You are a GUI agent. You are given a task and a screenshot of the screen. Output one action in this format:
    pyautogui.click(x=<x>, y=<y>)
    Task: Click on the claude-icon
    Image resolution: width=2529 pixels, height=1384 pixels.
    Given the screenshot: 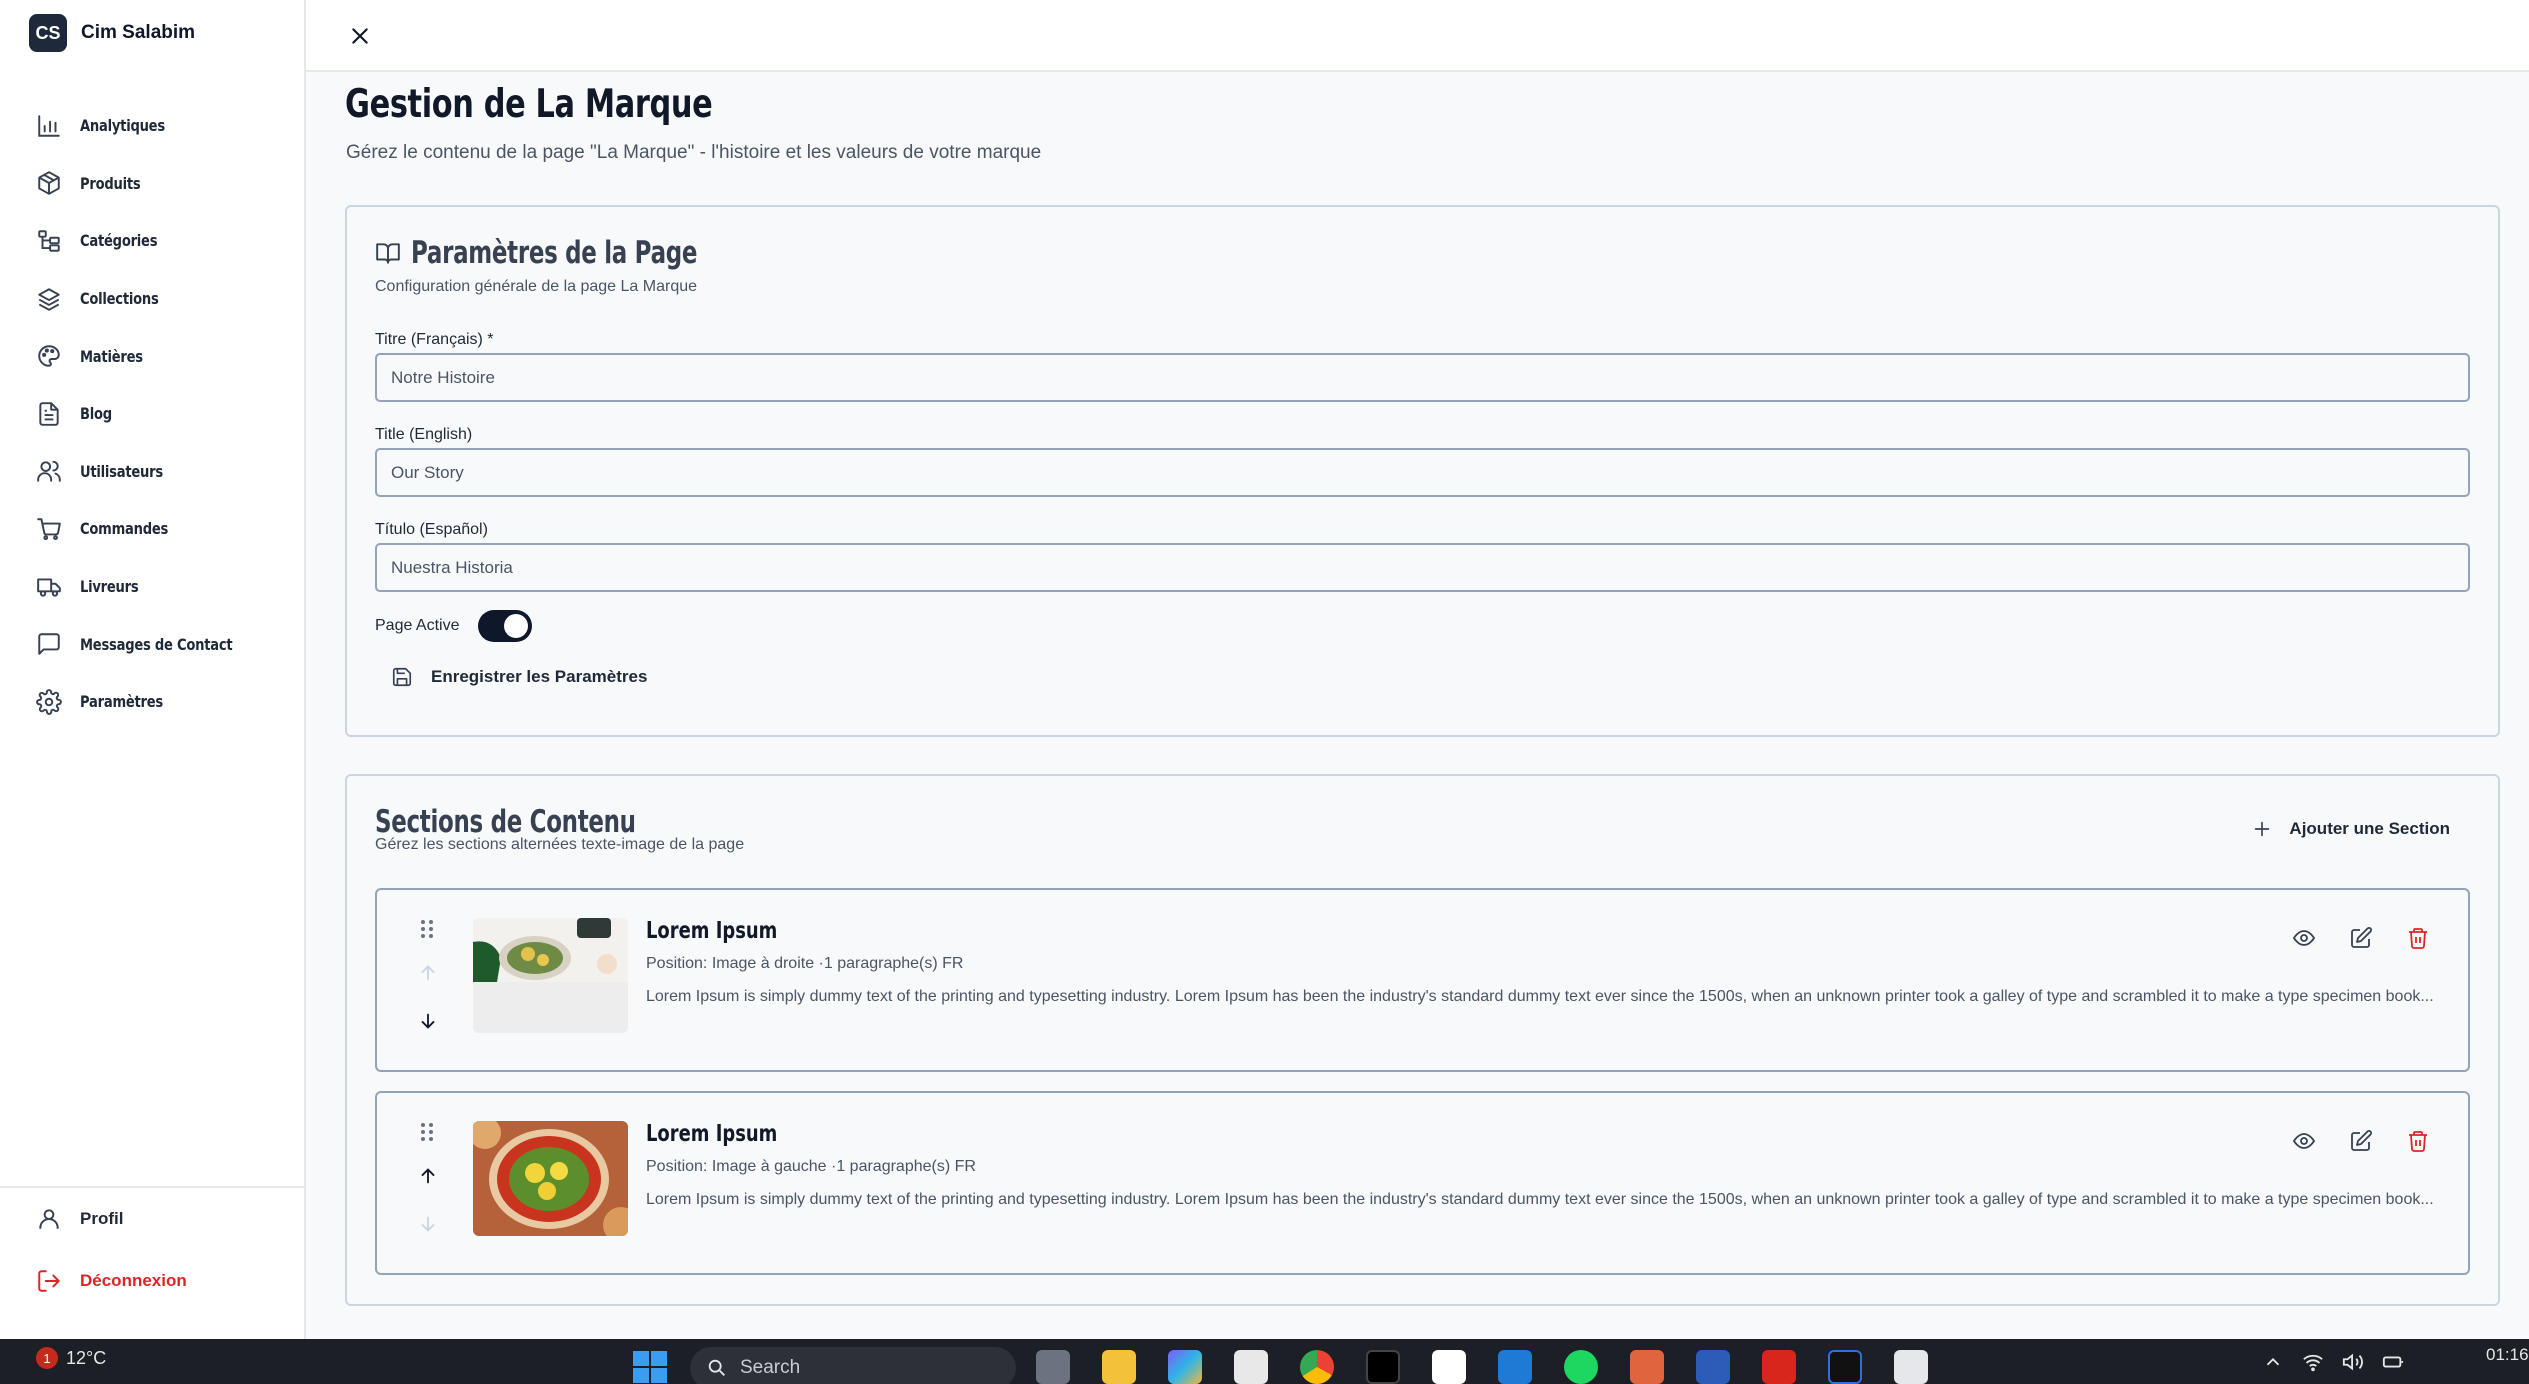 What is the action you would take?
    pyautogui.click(x=1647, y=1367)
    